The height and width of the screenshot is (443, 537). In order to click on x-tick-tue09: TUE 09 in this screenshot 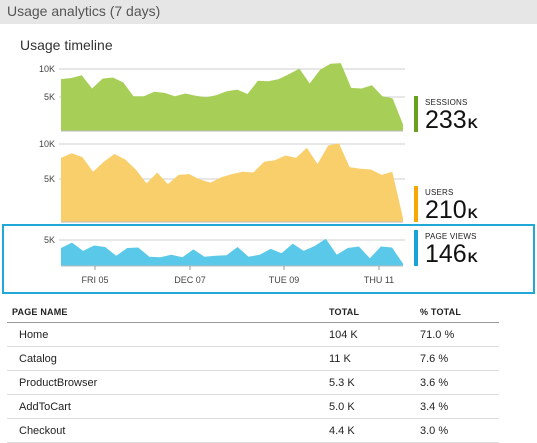, I will do `click(284, 280)`.